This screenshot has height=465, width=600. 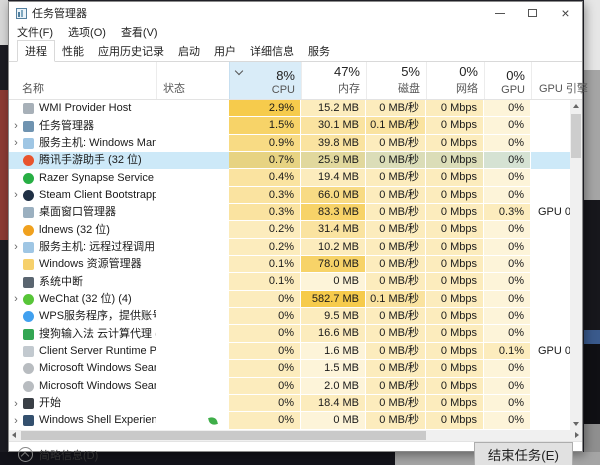 What do you see at coordinates (455, 80) in the screenshot?
I see `column-header-net: 0% 网络` at bounding box center [455, 80].